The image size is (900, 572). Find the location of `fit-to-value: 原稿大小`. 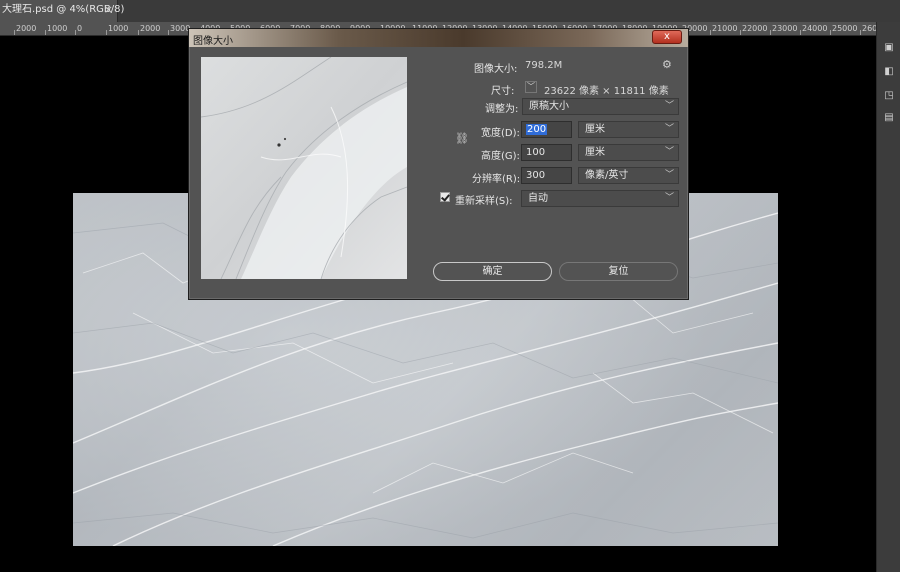

fit-to-value: 原稿大小 is located at coordinates (549, 106).